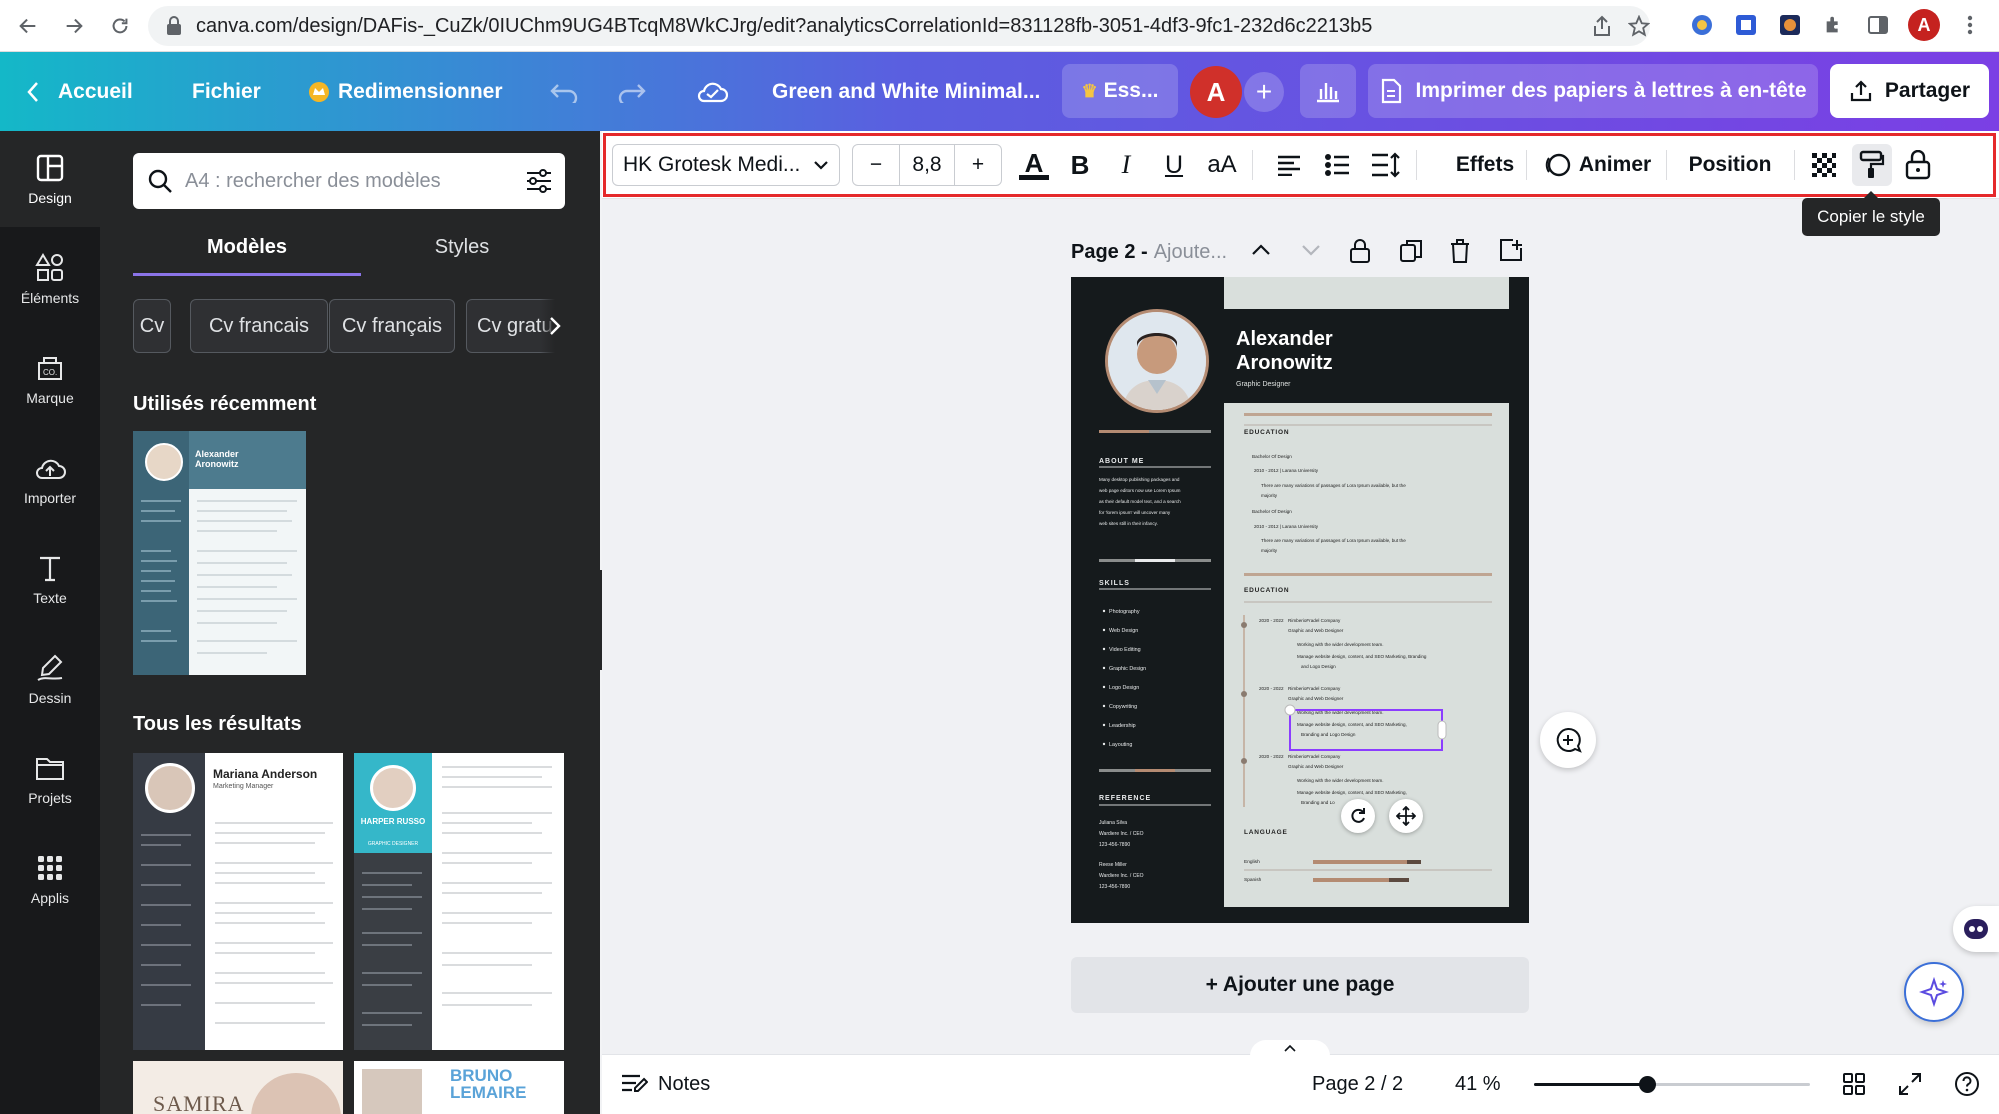  What do you see at coordinates (1597, 165) in the screenshot?
I see `animate-button: Animer` at bounding box center [1597, 165].